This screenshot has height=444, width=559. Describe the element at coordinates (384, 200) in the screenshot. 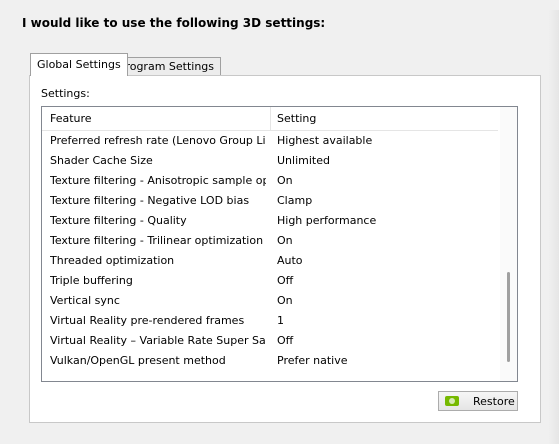

I see `setting-cell: Clamp` at that location.